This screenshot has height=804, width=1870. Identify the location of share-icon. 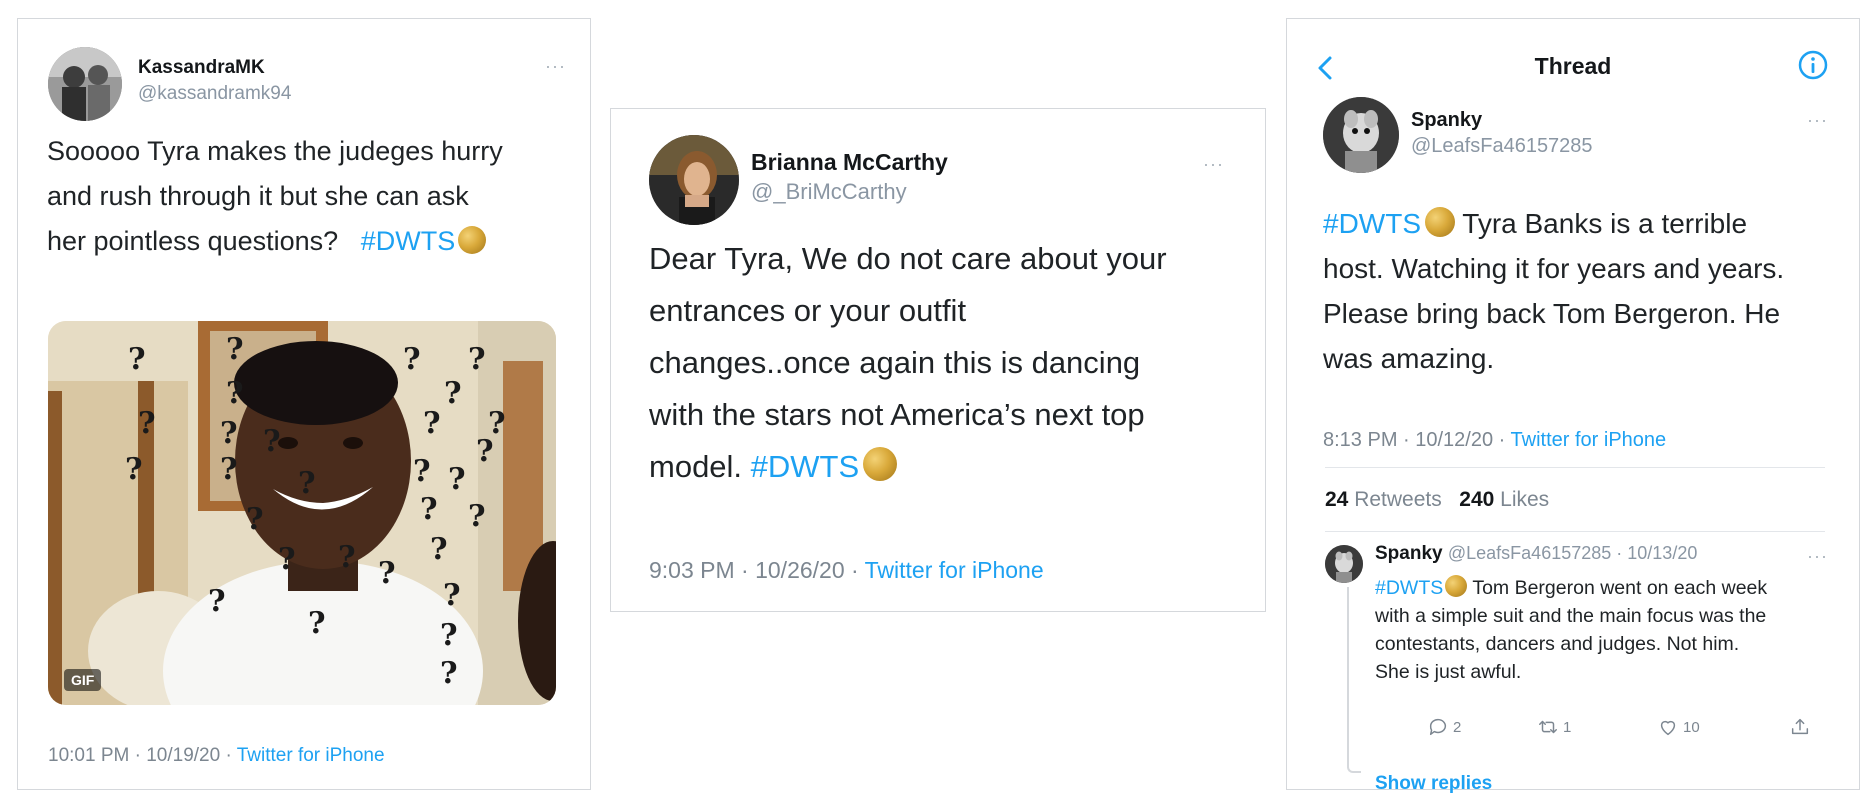
(1800, 726).